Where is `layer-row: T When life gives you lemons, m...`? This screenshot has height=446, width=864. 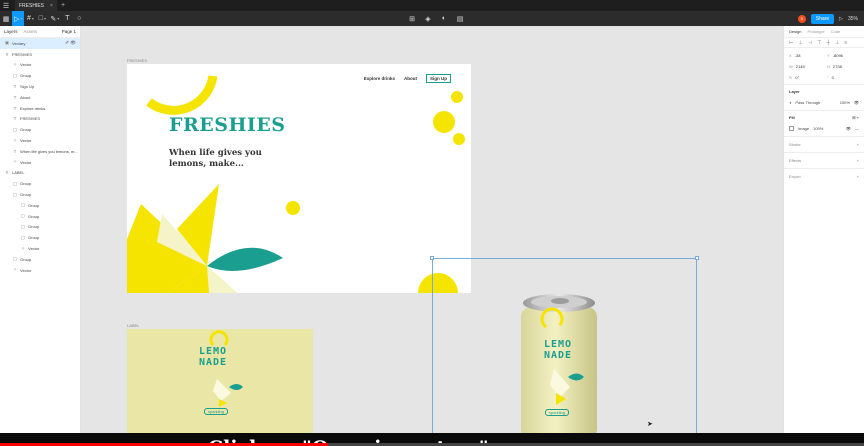
layer-row: T When life gives you lemons, m... is located at coordinates (40, 151).